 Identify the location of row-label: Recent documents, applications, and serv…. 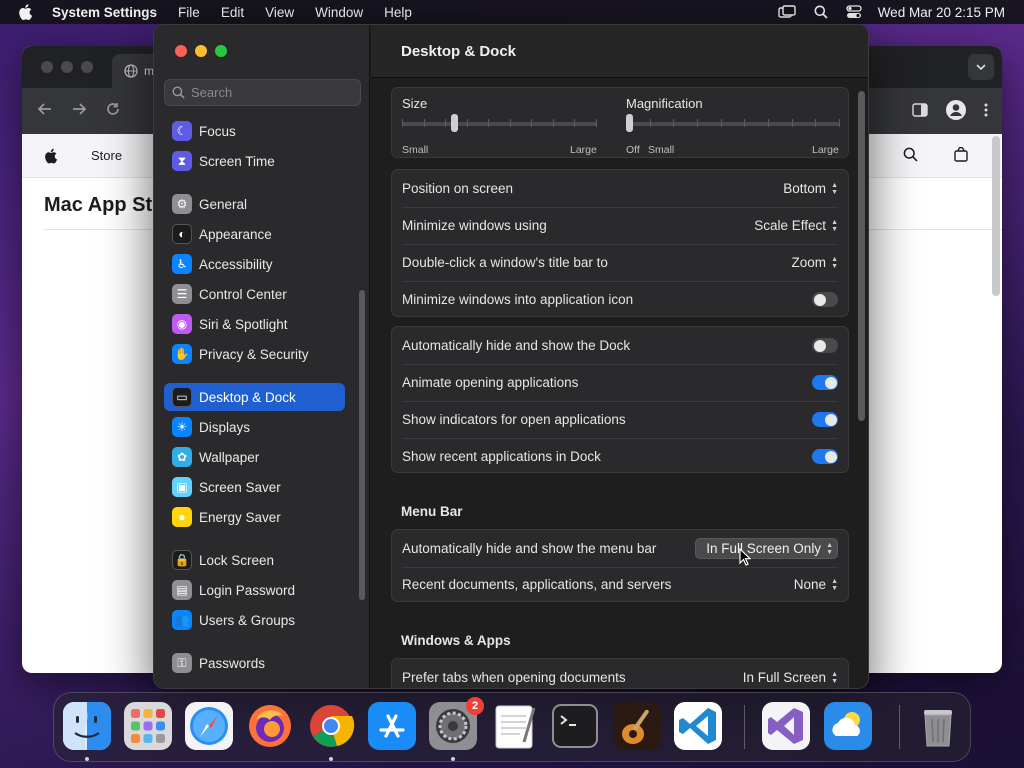
(537, 584).